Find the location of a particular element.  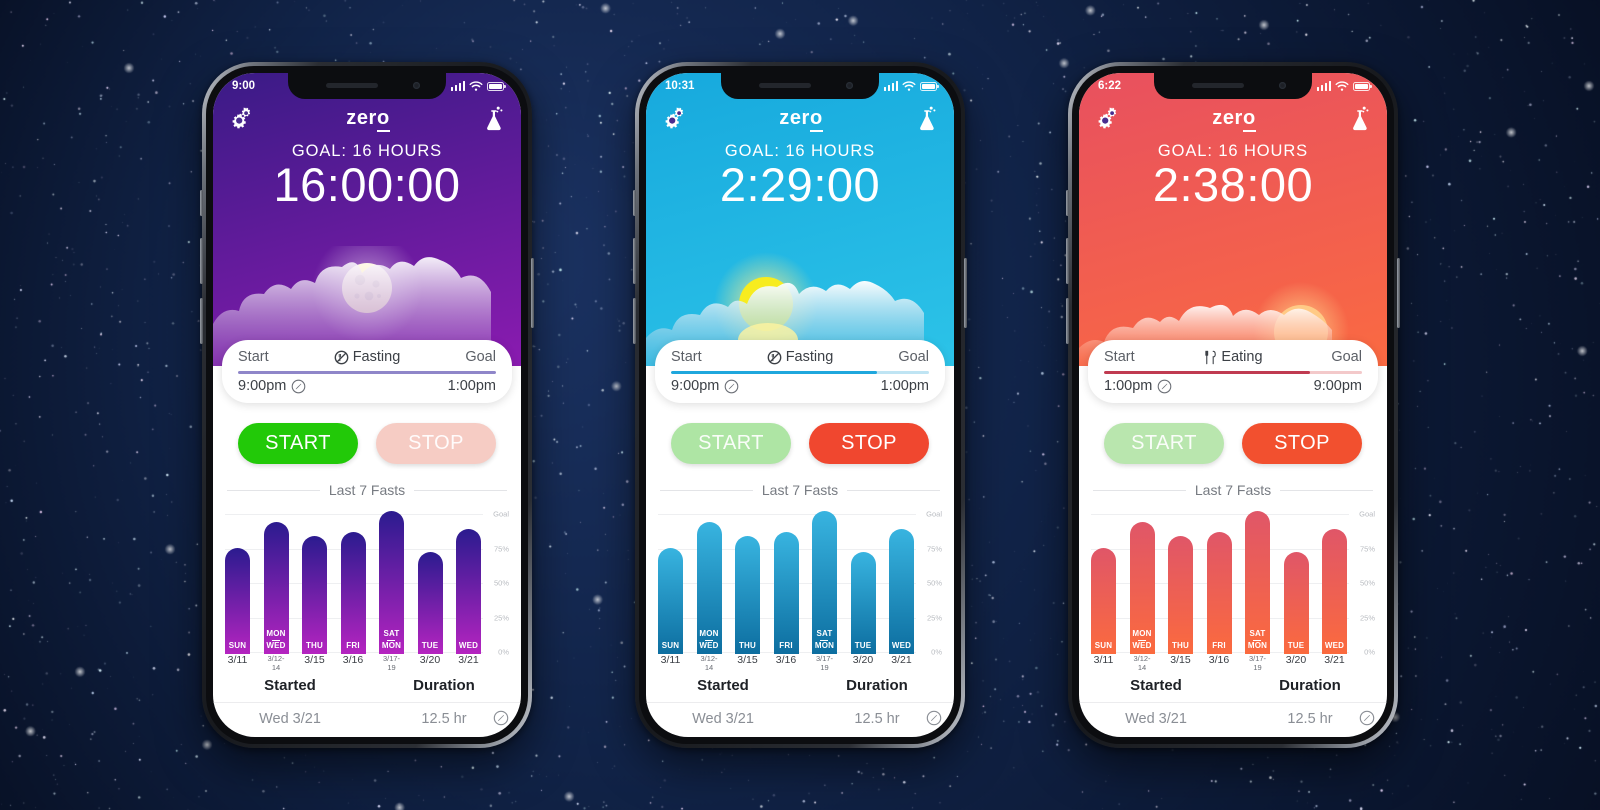

x-axis-tick-label: 3/17-19 is located at coordinates (824, 663).